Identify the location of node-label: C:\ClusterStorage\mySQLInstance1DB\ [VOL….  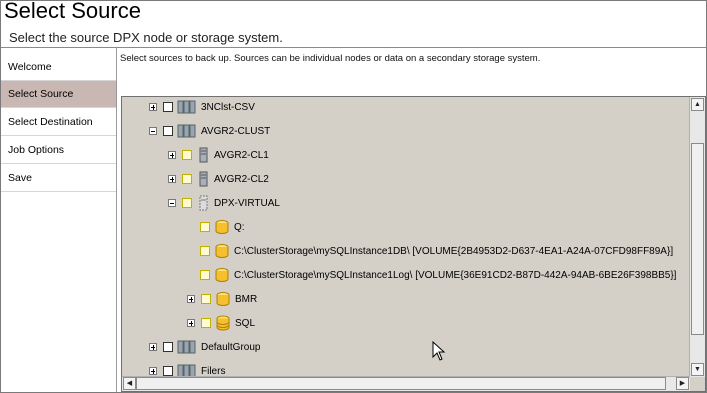
(454, 251).